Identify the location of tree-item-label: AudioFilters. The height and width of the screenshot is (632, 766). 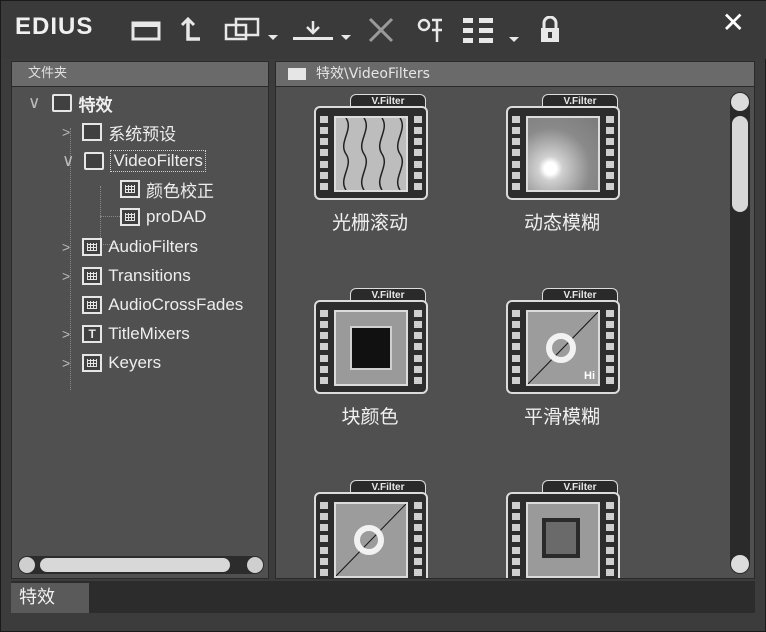
(153, 246).